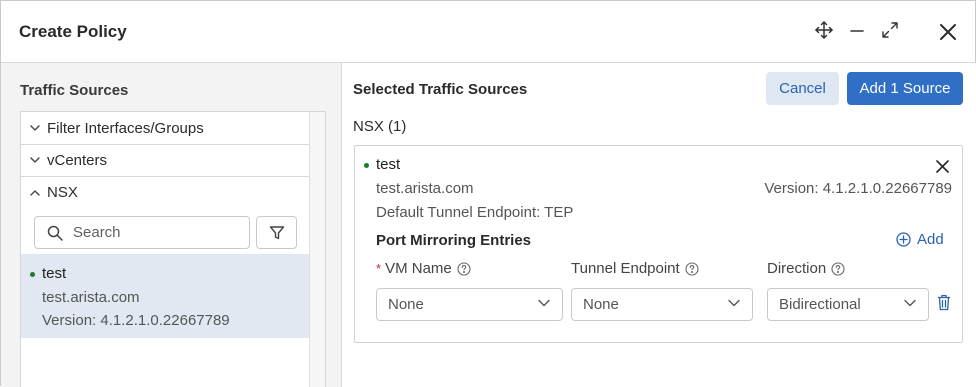 The width and height of the screenshot is (976, 387). What do you see at coordinates (136, 320) in the screenshot?
I see `item-version: Version: 4.1.2.1.0.22667789` at bounding box center [136, 320].